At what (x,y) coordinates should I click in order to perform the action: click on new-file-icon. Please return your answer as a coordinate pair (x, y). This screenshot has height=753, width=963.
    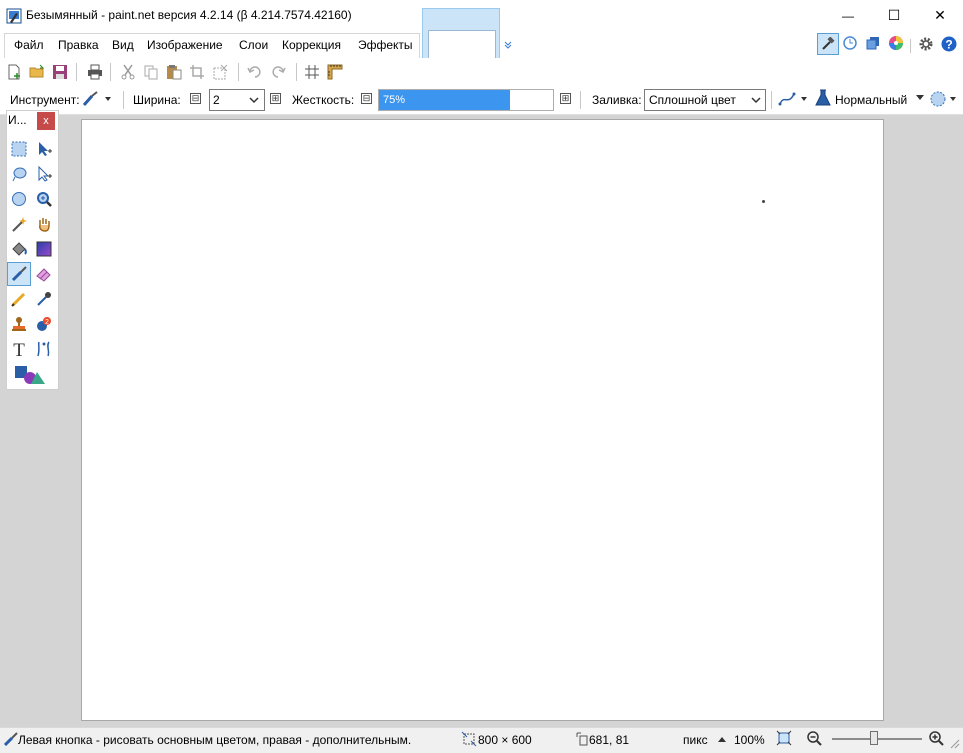
    Looking at the image, I should click on (14, 72).